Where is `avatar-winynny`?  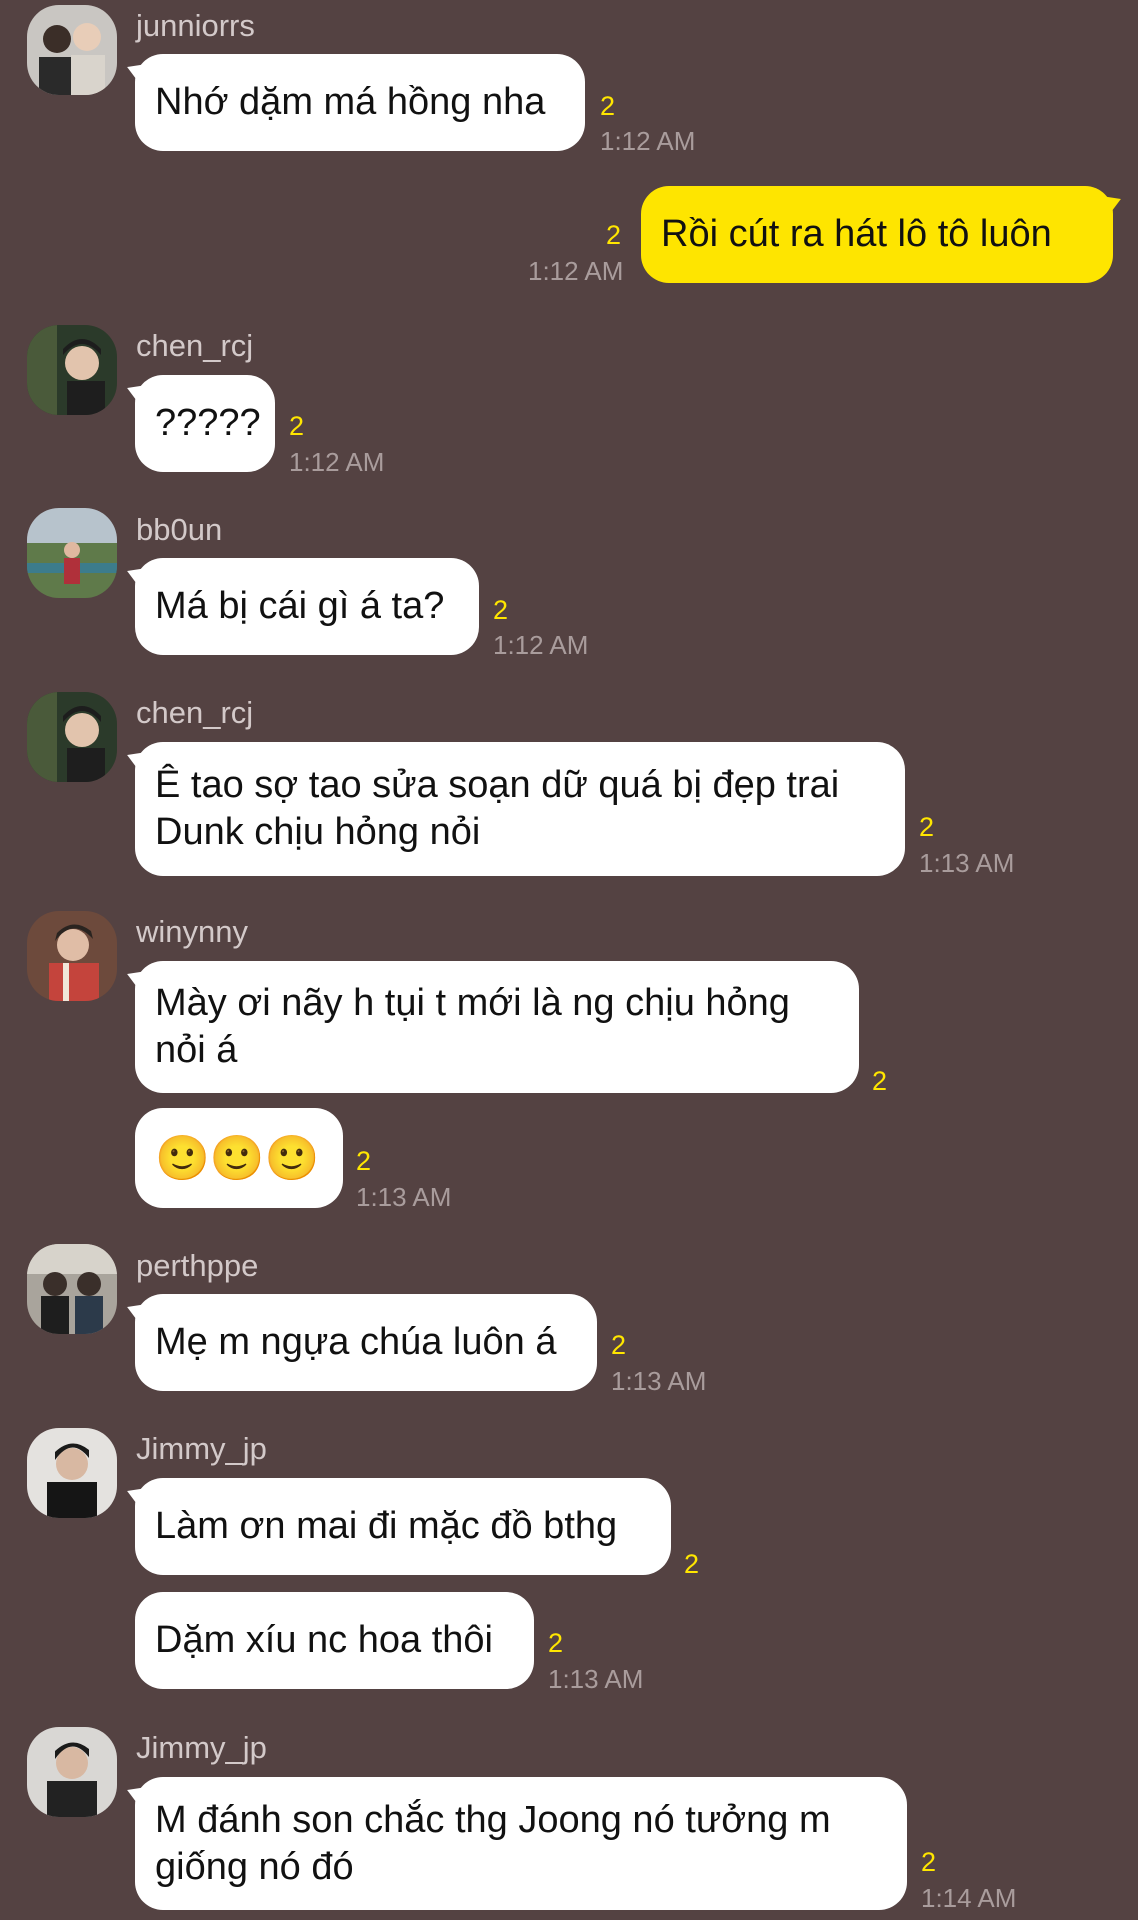
avatar-winynny is located at coordinates (72, 956).